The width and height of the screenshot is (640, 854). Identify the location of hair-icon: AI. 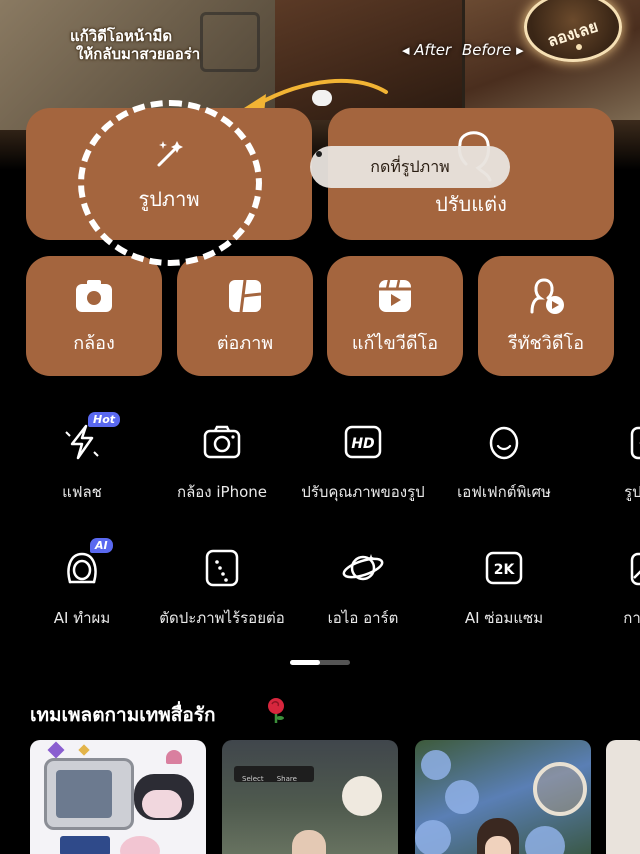
(86, 564).